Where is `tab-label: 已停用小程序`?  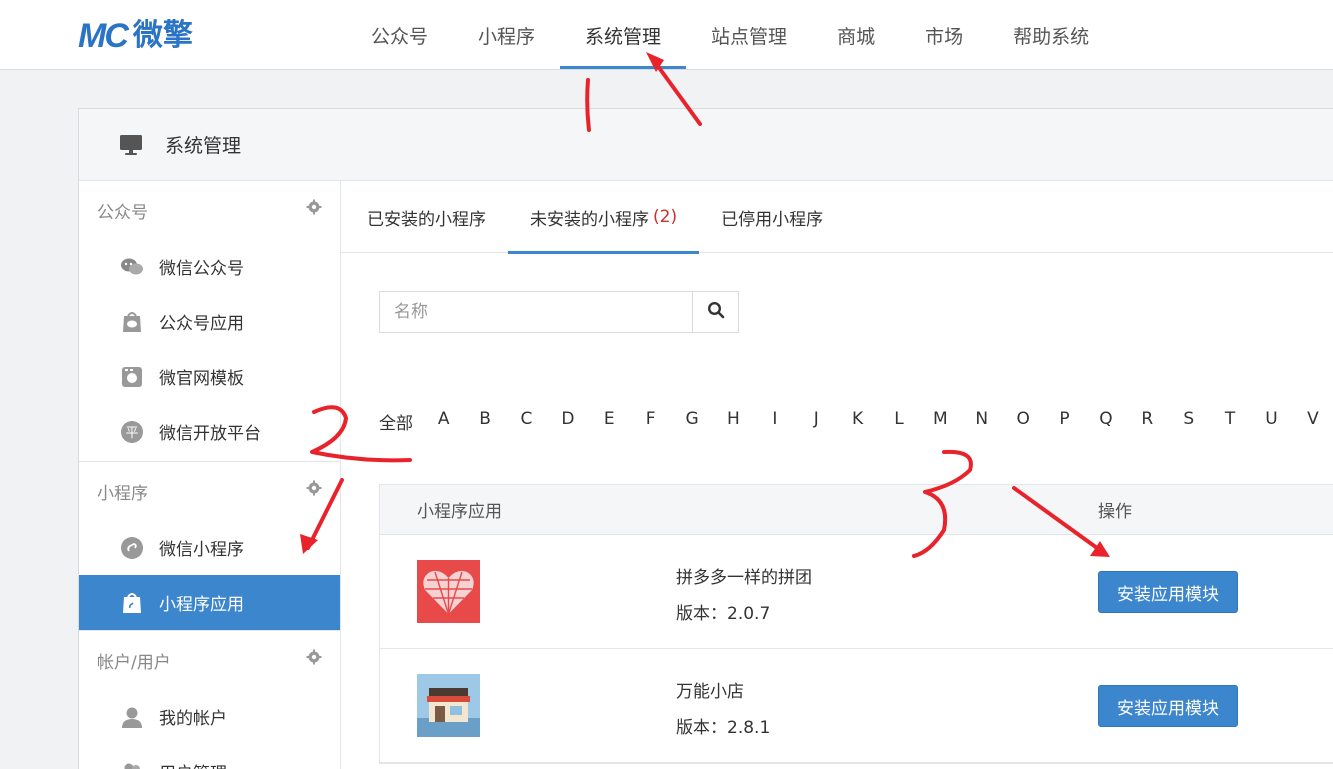
tab-label: 已停用小程序 is located at coordinates (772, 219).